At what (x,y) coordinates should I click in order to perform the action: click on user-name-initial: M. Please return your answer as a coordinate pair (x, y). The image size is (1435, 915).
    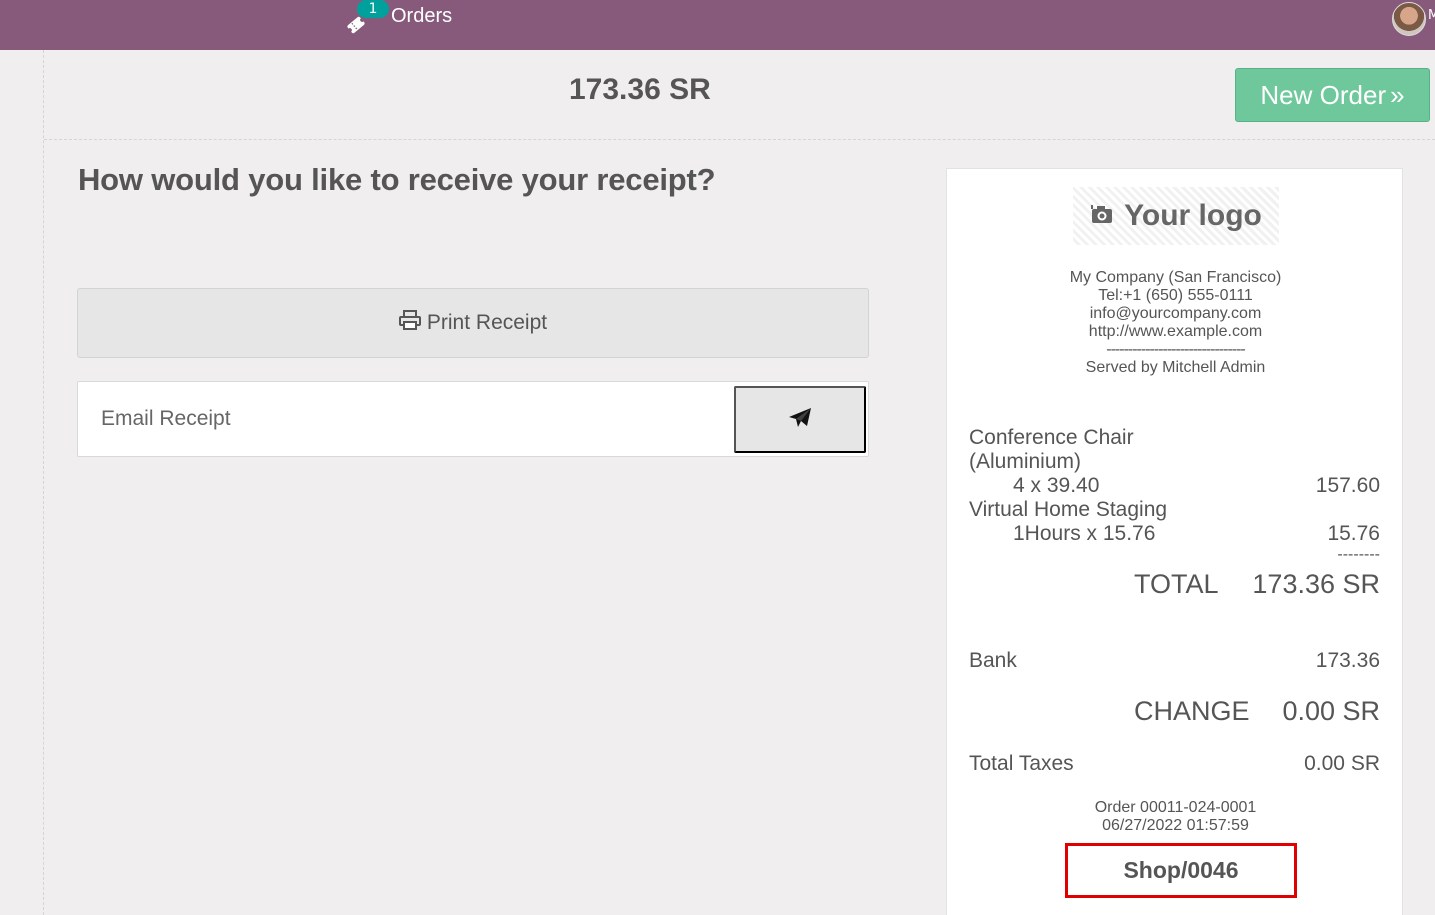
    Looking at the image, I should click on (1431, 15).